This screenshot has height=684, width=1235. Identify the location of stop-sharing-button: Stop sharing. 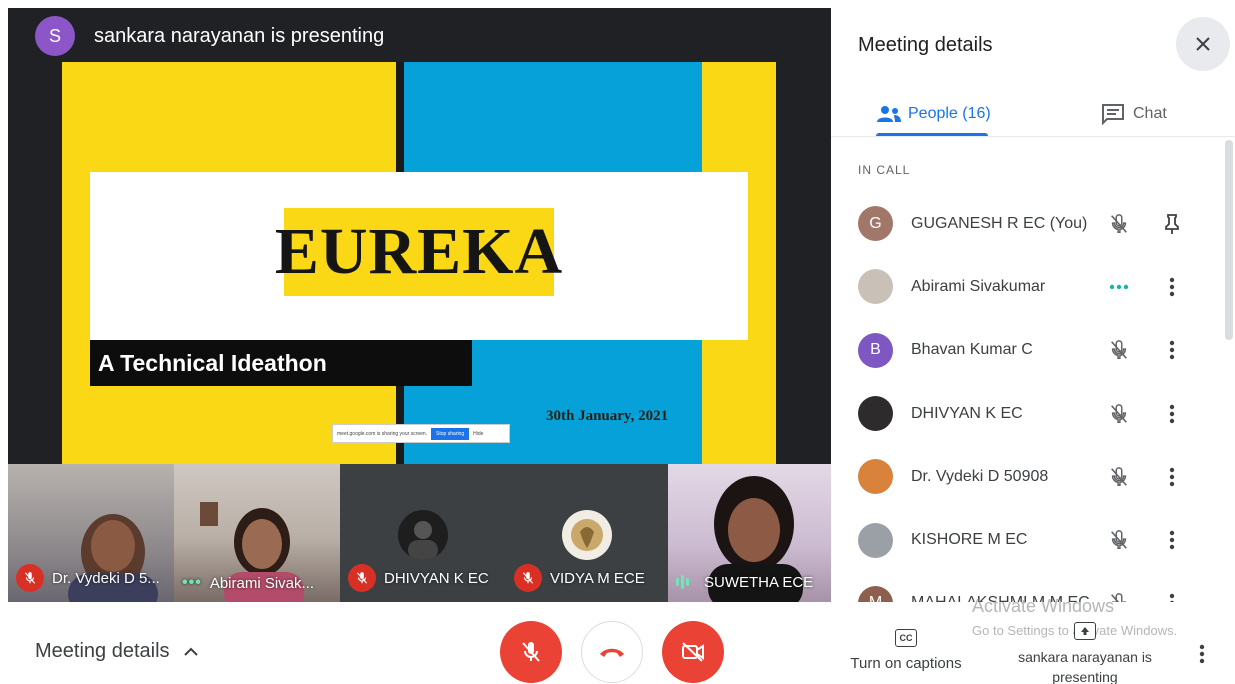
(450, 433).